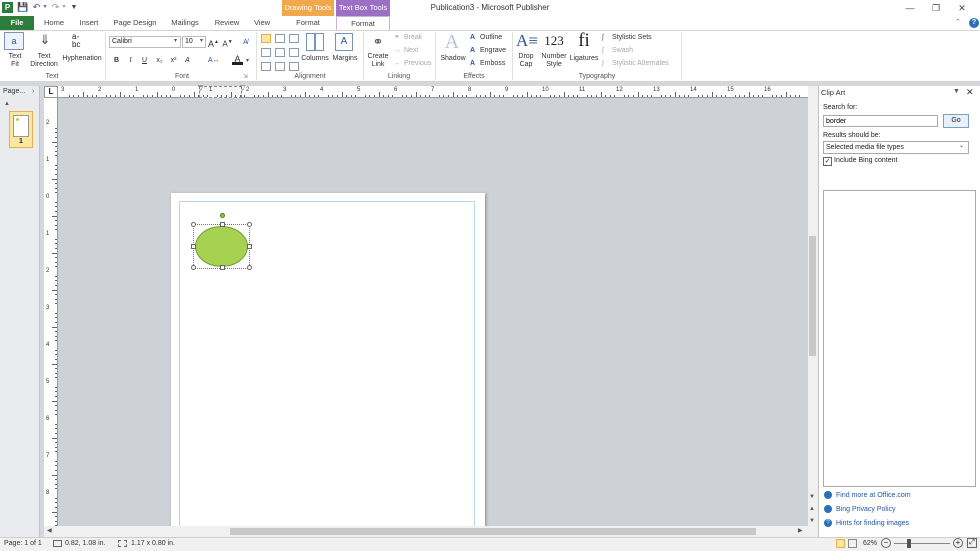 This screenshot has width=980, height=551. I want to click on media-type-select: Selected media file types, so click(896, 147).